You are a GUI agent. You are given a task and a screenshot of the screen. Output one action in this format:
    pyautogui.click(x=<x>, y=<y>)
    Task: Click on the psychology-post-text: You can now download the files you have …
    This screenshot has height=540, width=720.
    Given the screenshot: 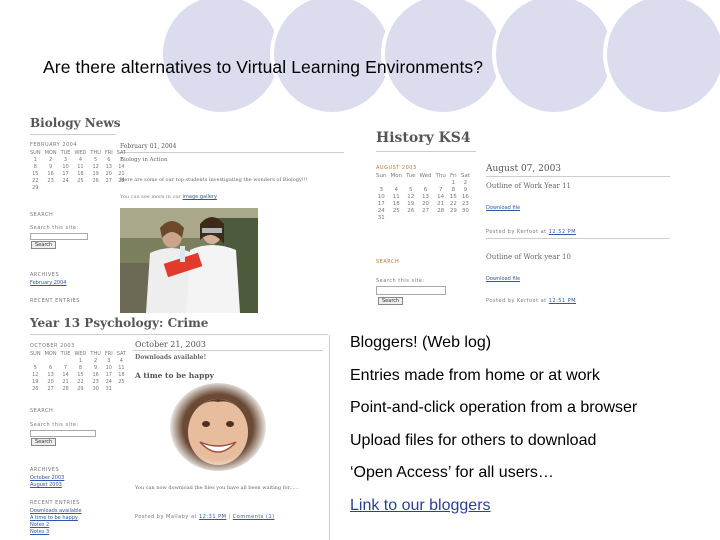 What is the action you would take?
    pyautogui.click(x=217, y=488)
    